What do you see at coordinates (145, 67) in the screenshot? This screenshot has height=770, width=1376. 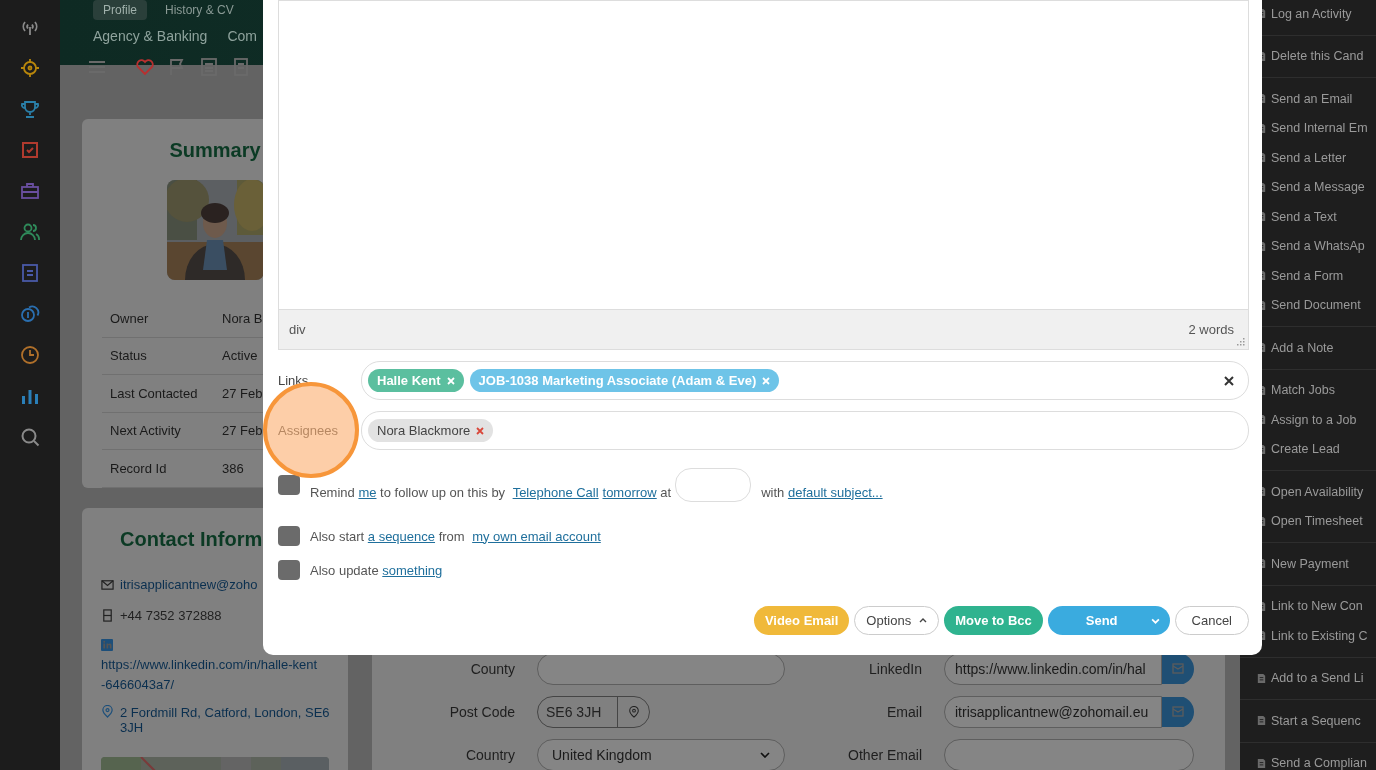 I see `heart-icon` at bounding box center [145, 67].